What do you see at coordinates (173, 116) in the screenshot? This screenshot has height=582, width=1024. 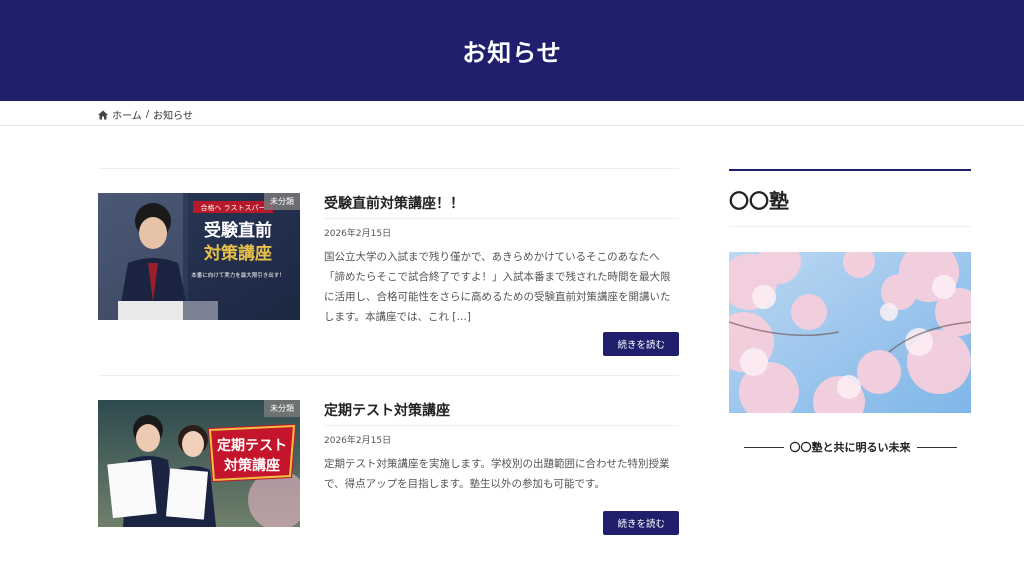 I see `breadcrumb-current: お知らせ` at bounding box center [173, 116].